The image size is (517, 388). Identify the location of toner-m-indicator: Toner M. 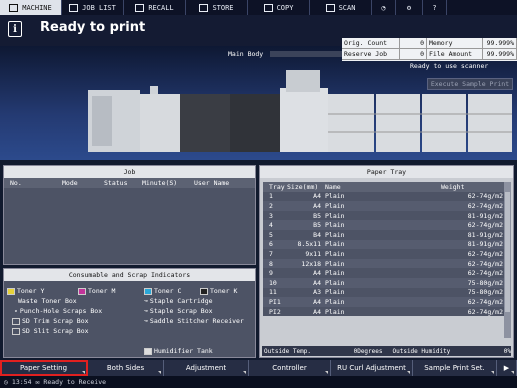
(96, 291).